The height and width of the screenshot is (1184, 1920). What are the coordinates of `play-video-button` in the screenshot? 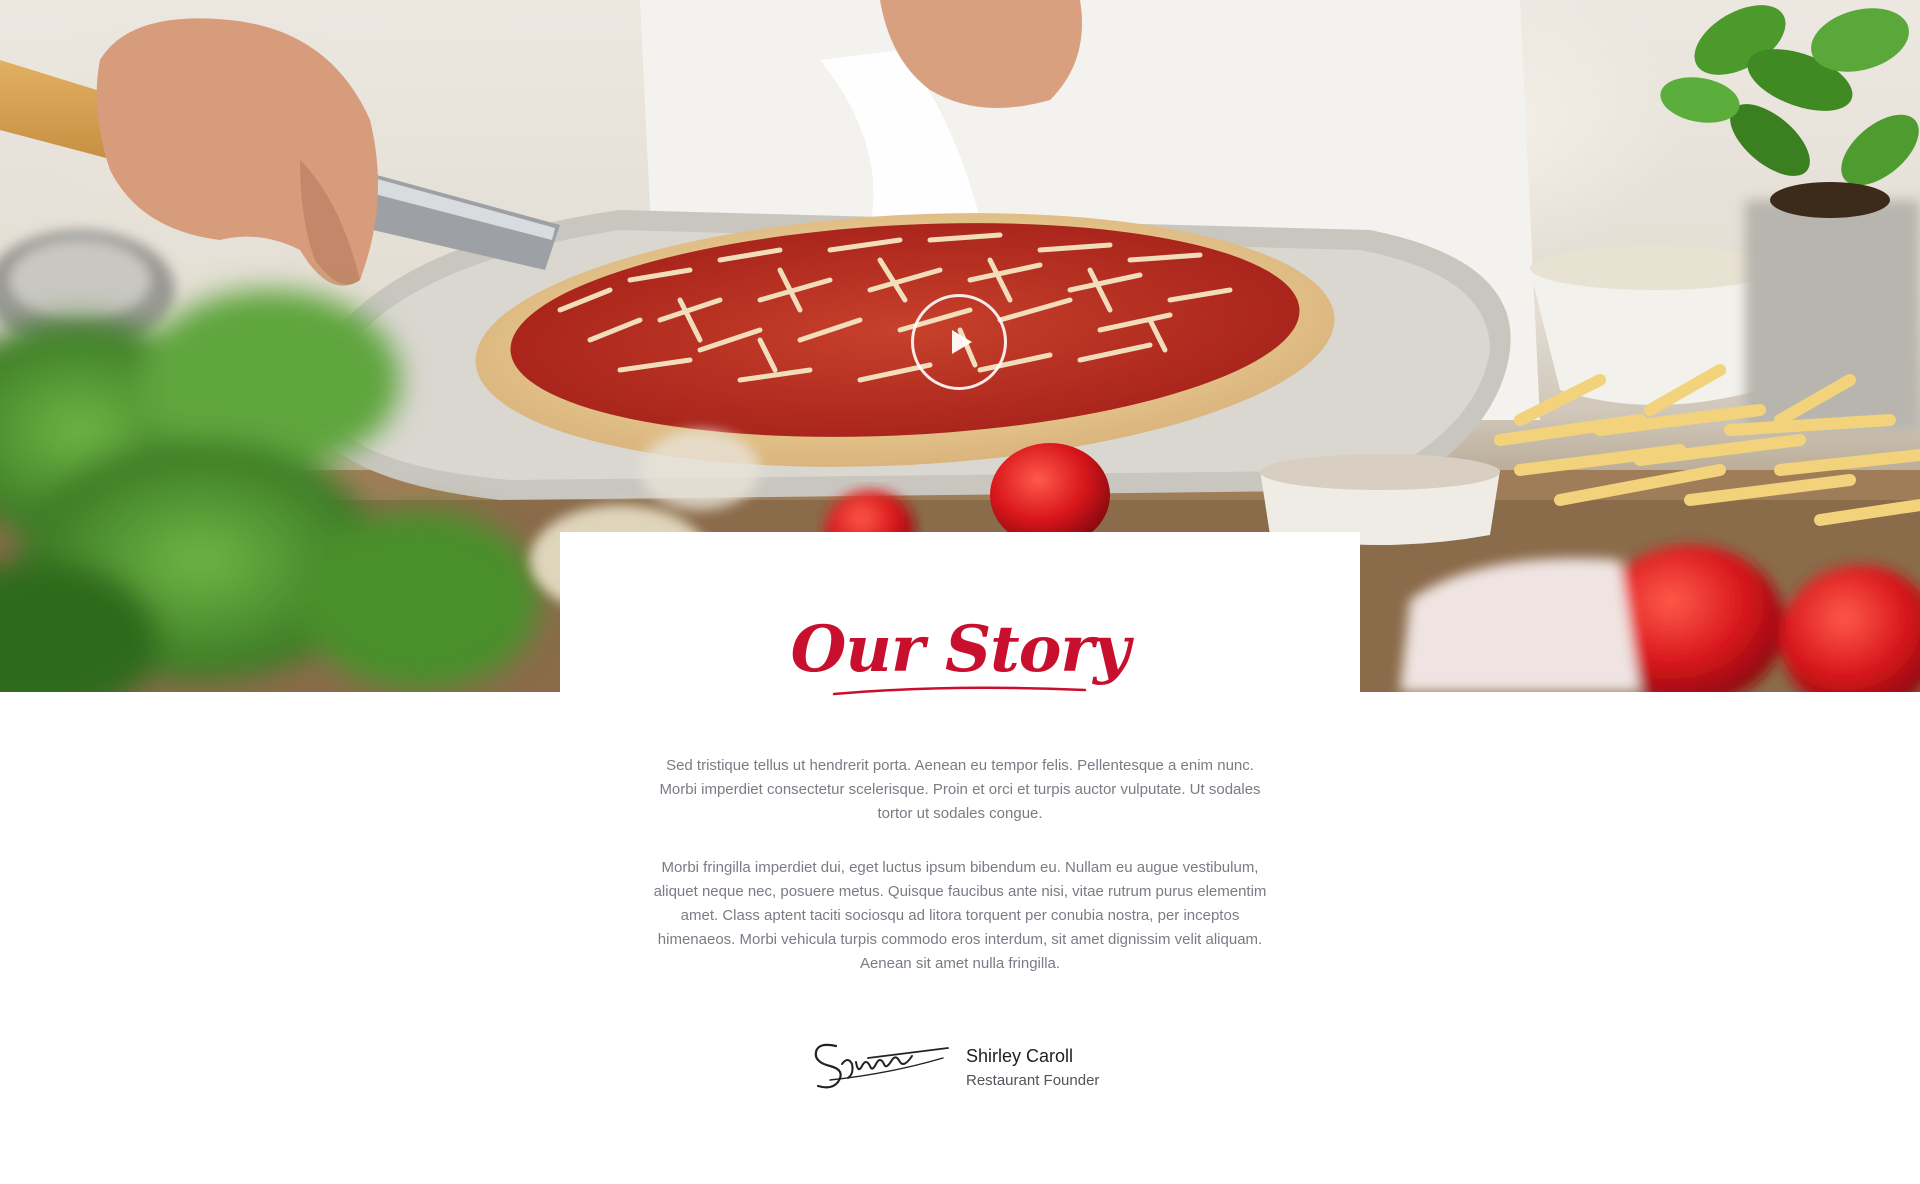 It's located at (959, 342).